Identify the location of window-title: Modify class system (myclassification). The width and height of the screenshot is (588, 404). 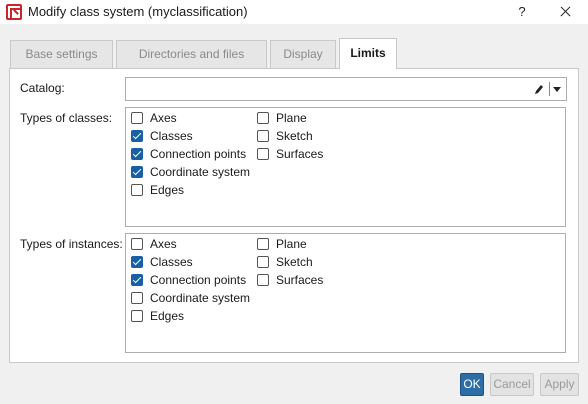
(138, 11).